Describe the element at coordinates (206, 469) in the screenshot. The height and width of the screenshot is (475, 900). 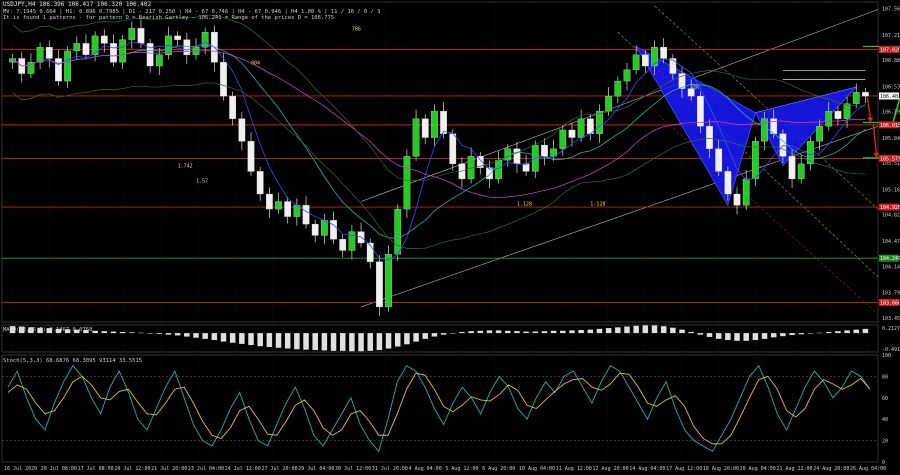
I see `time-axis-label: 23 Jul 04:00` at that location.